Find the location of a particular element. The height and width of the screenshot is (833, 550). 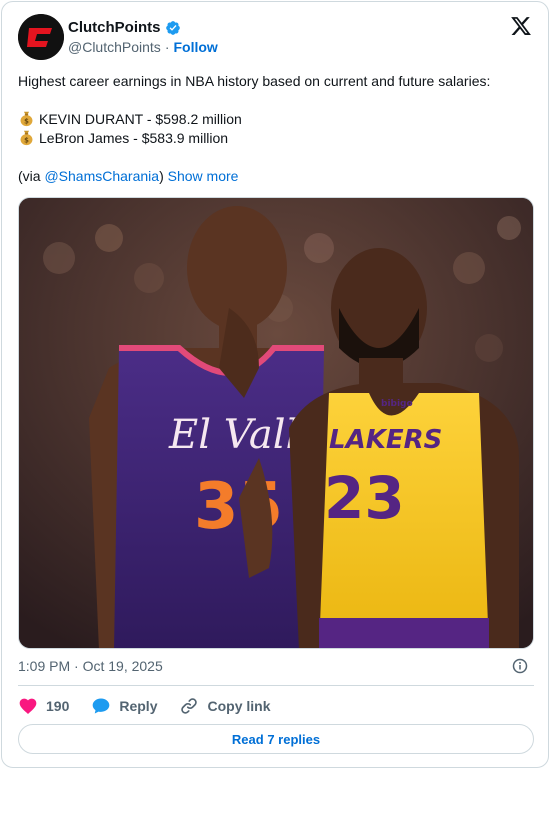

handle-row: @ClutchPoints · Follow is located at coordinates (143, 47).